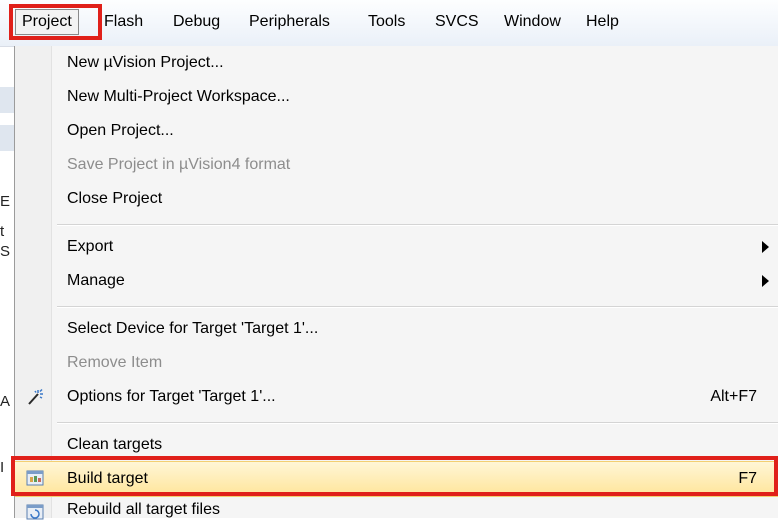 This screenshot has width=778, height=531. I want to click on background-text-fragment: t, so click(2, 231).